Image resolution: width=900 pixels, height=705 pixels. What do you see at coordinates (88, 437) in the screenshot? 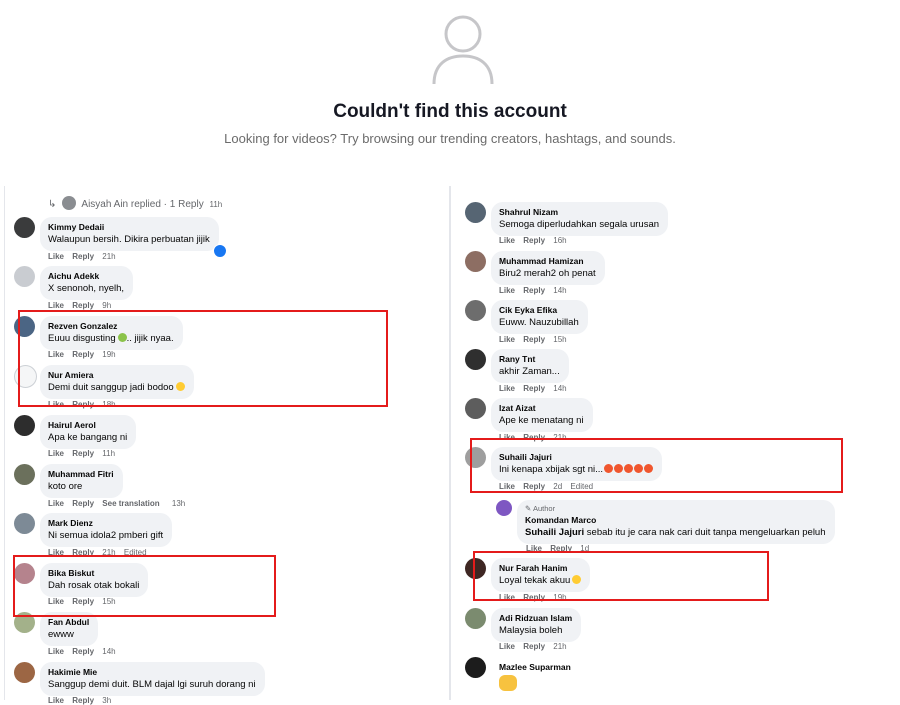
I see `comment-text: Apa ke bangang ni` at bounding box center [88, 437].